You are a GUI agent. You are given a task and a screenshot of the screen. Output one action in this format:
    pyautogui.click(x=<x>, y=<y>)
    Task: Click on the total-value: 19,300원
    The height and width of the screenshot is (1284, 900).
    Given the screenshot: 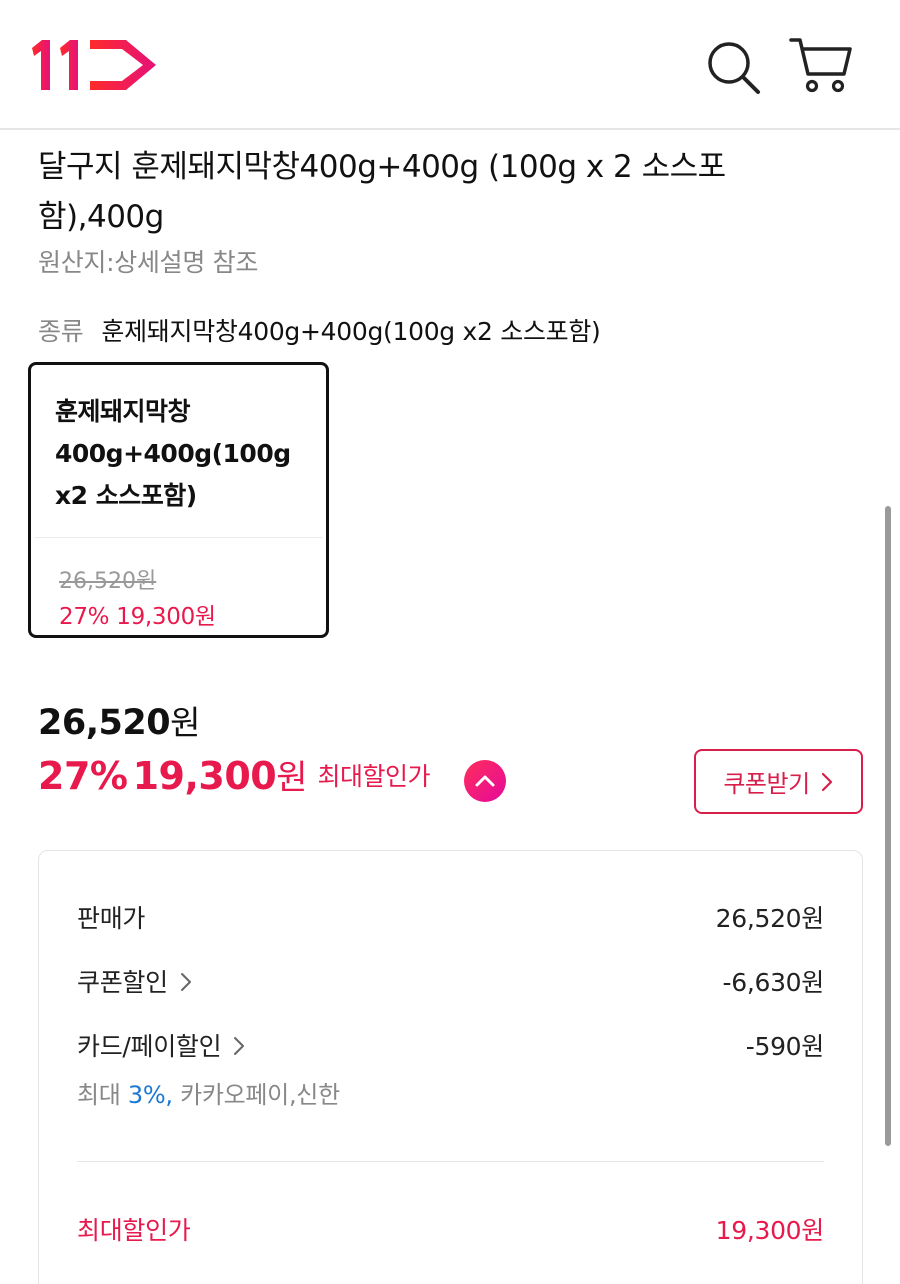 What is the action you would take?
    pyautogui.click(x=770, y=1230)
    